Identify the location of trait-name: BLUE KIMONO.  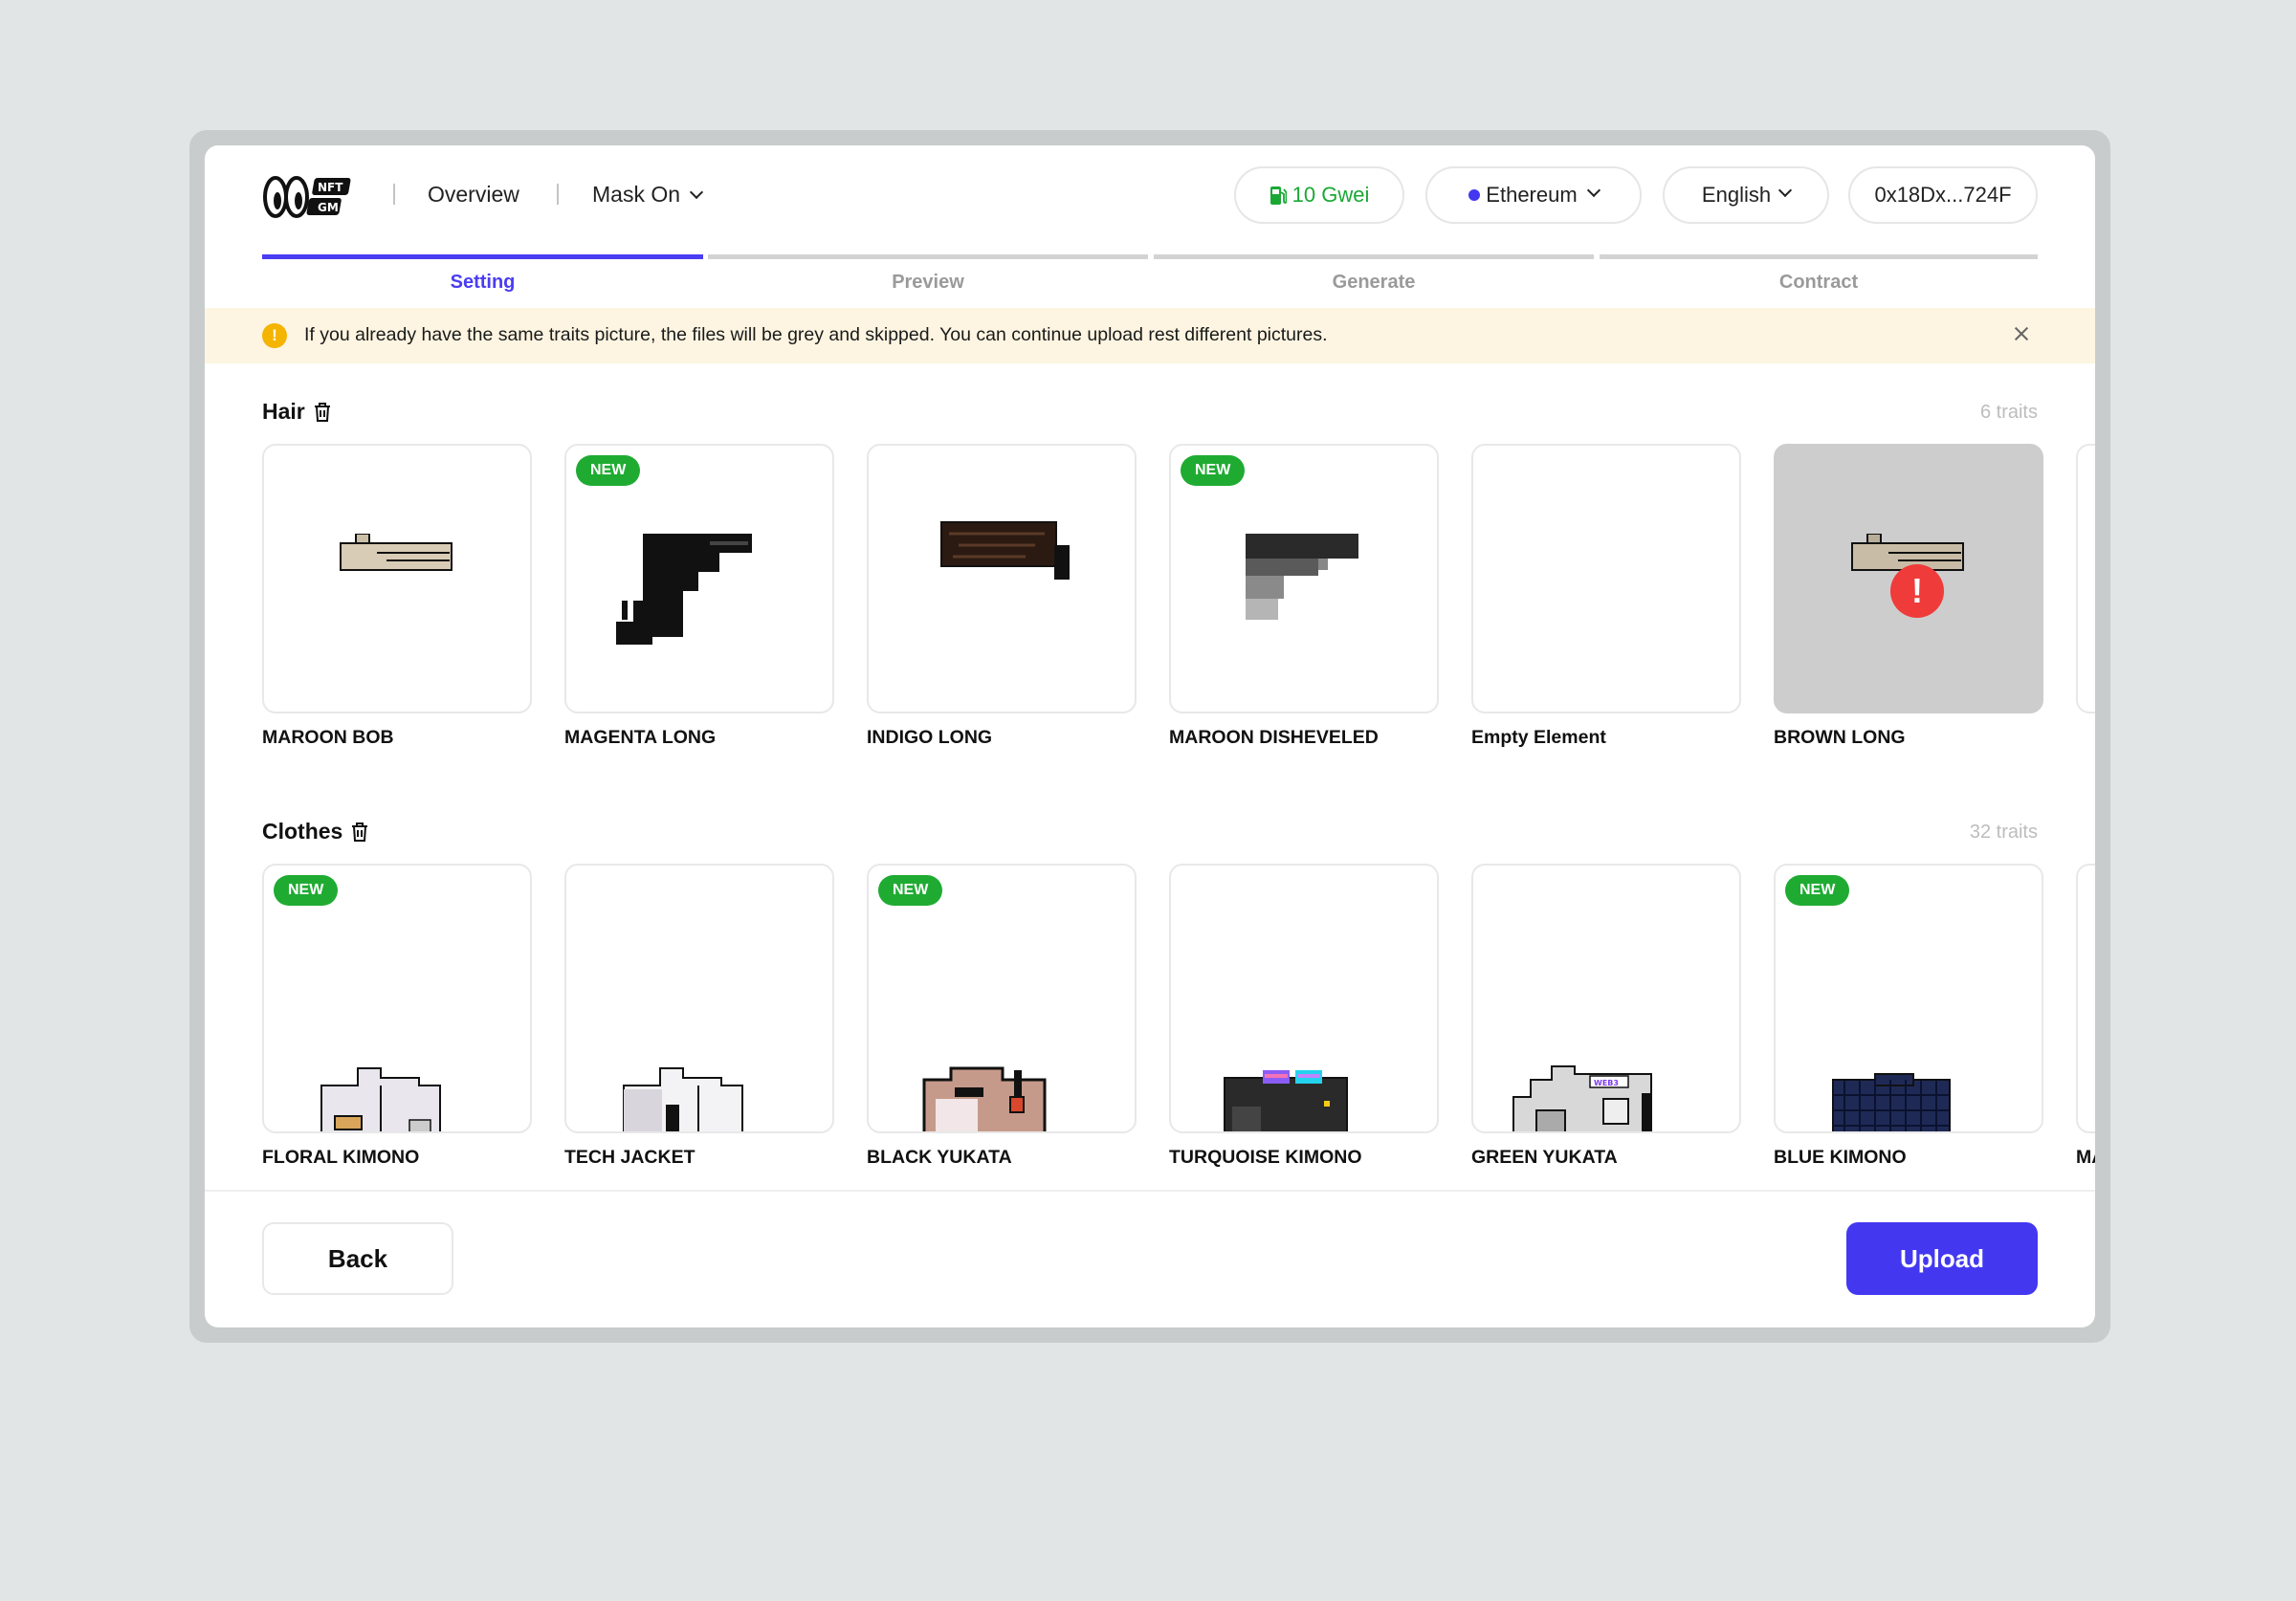
(1841, 1157).